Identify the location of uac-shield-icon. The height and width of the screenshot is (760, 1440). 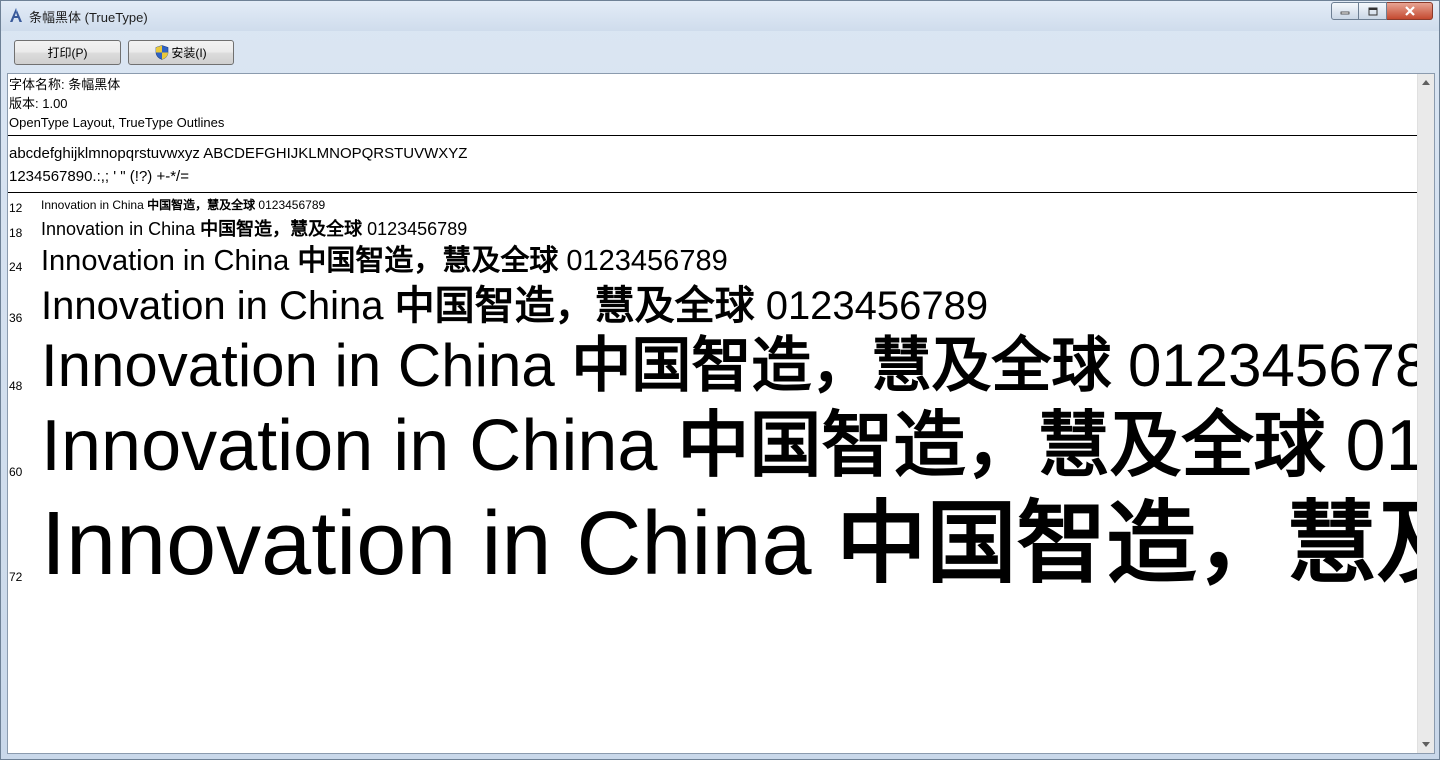
(162, 52).